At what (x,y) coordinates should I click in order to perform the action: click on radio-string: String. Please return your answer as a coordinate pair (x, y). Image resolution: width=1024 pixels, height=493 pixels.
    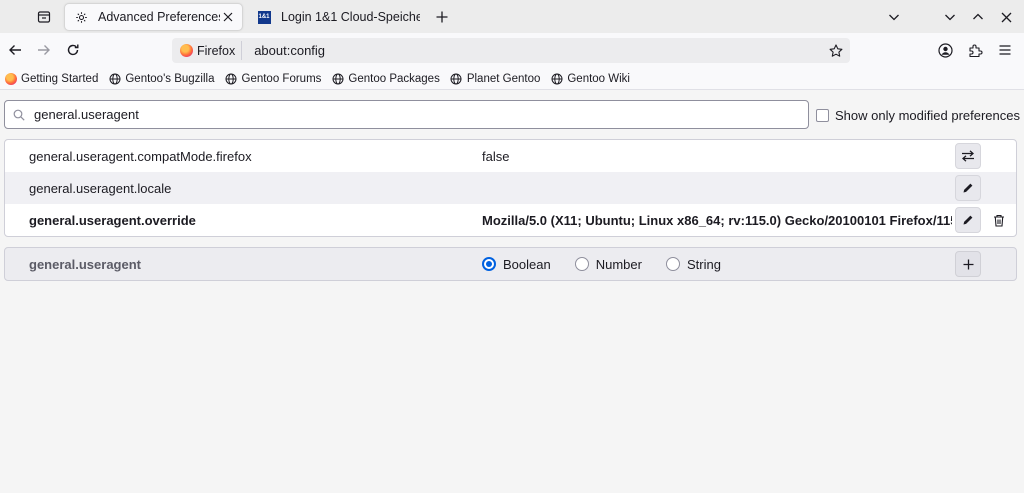
    Looking at the image, I should click on (693, 264).